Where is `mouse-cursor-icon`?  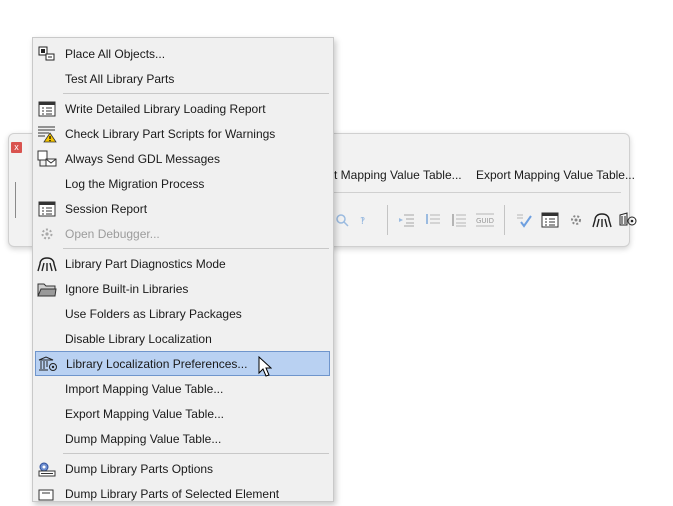
mouse-cursor-icon is located at coordinates (265, 368).